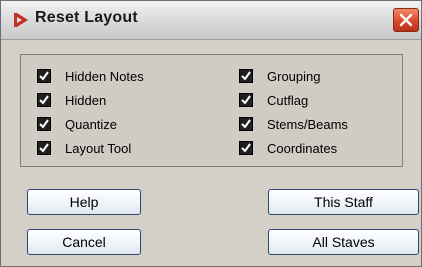  Describe the element at coordinates (307, 124) in the screenshot. I see `checkbox-label: Stems/Beams` at that location.